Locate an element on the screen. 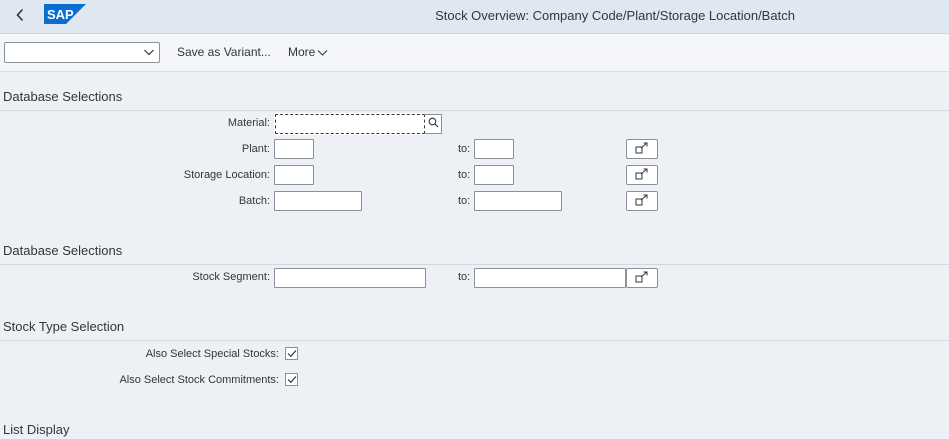 The height and width of the screenshot is (439, 949). stock-commitments-checkbox is located at coordinates (291, 379).